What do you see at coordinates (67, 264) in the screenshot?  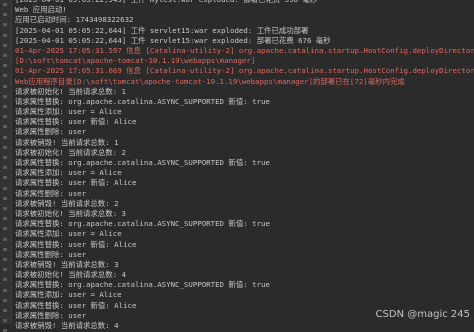 I see `console-line: 请求被销毁! 当前请求总数: 3` at bounding box center [67, 264].